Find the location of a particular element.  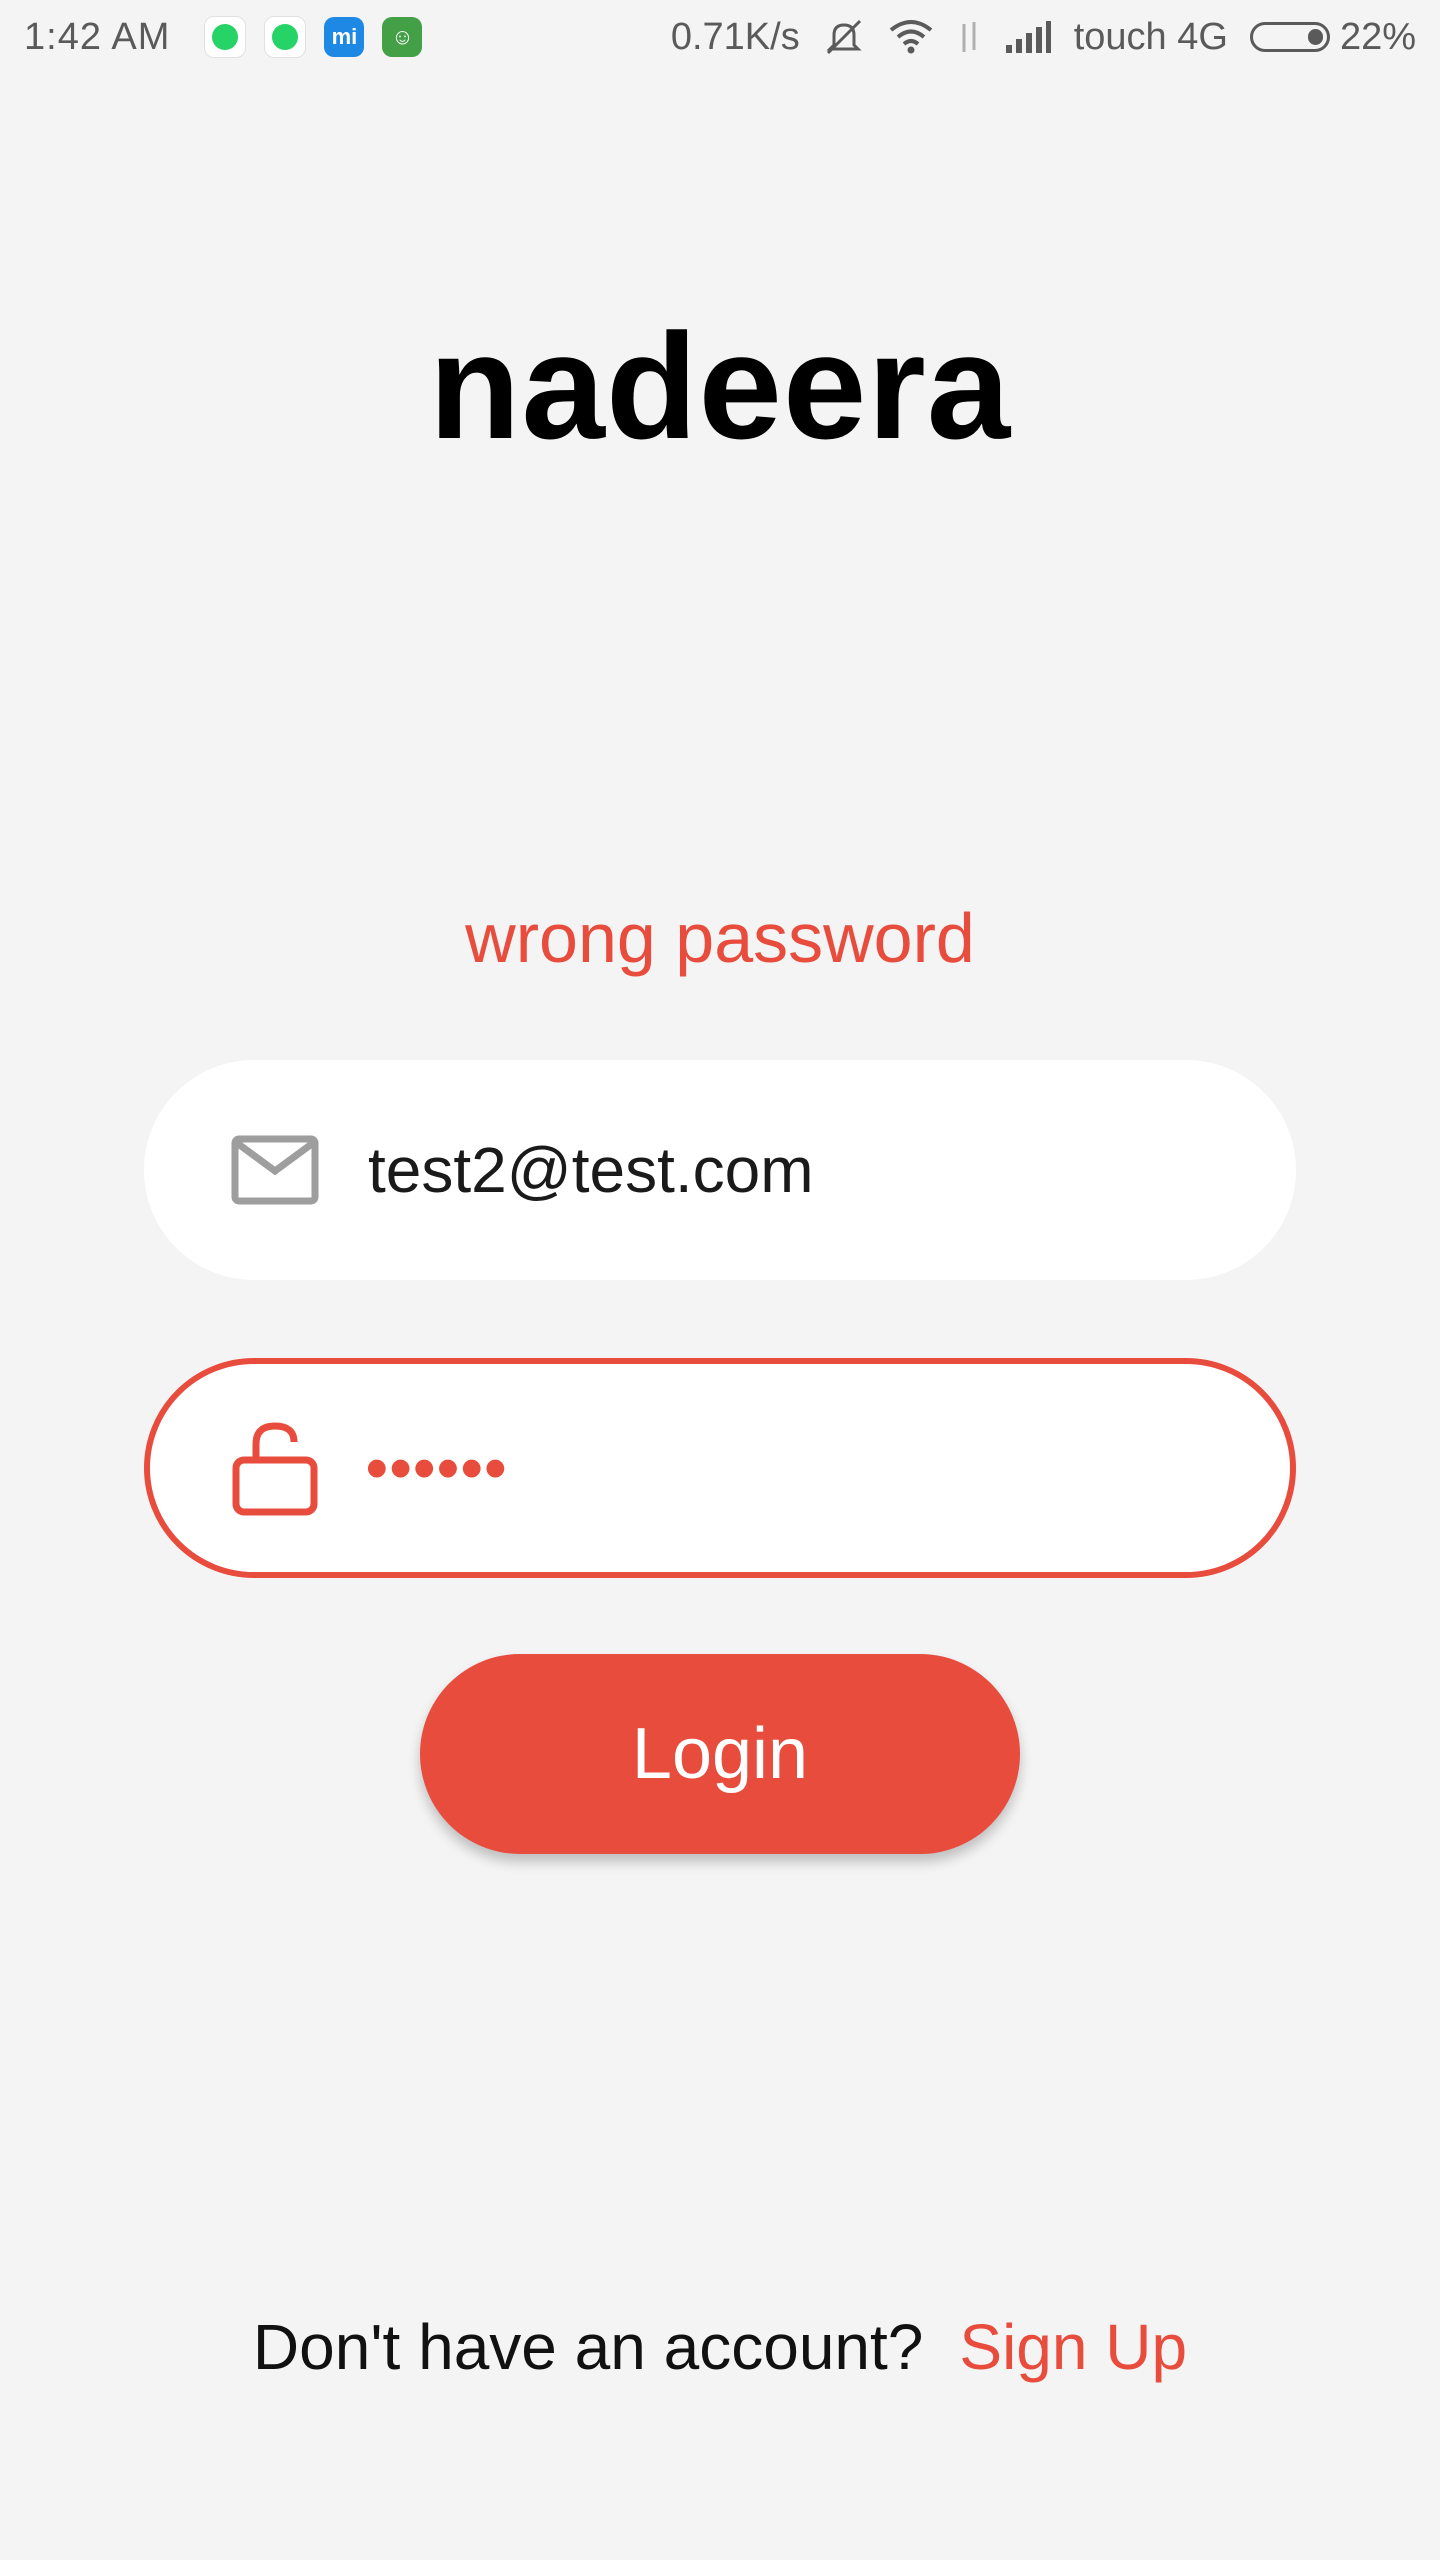

login-button: Login is located at coordinates (720, 1754).